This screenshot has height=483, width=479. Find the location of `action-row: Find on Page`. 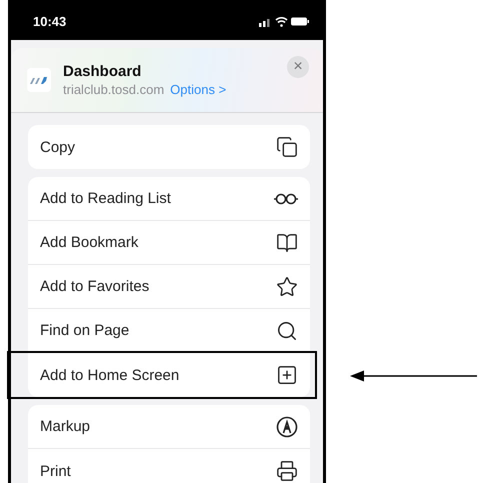

action-row: Find on Page is located at coordinates (169, 331).